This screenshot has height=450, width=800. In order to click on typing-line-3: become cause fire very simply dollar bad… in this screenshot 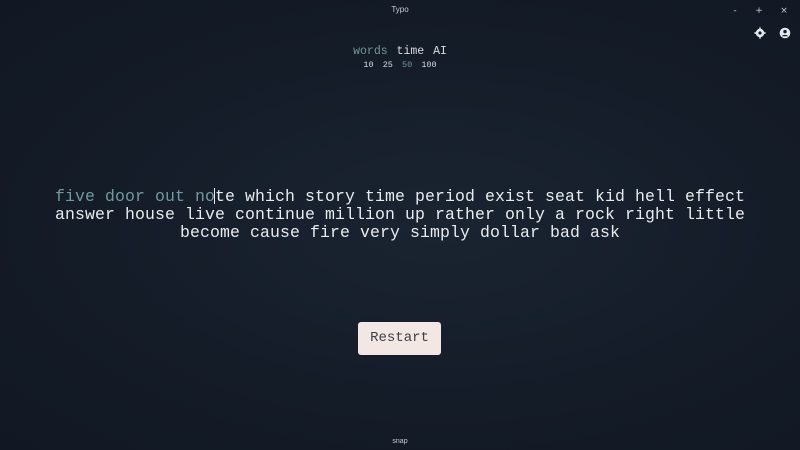, I will do `click(400, 232)`.